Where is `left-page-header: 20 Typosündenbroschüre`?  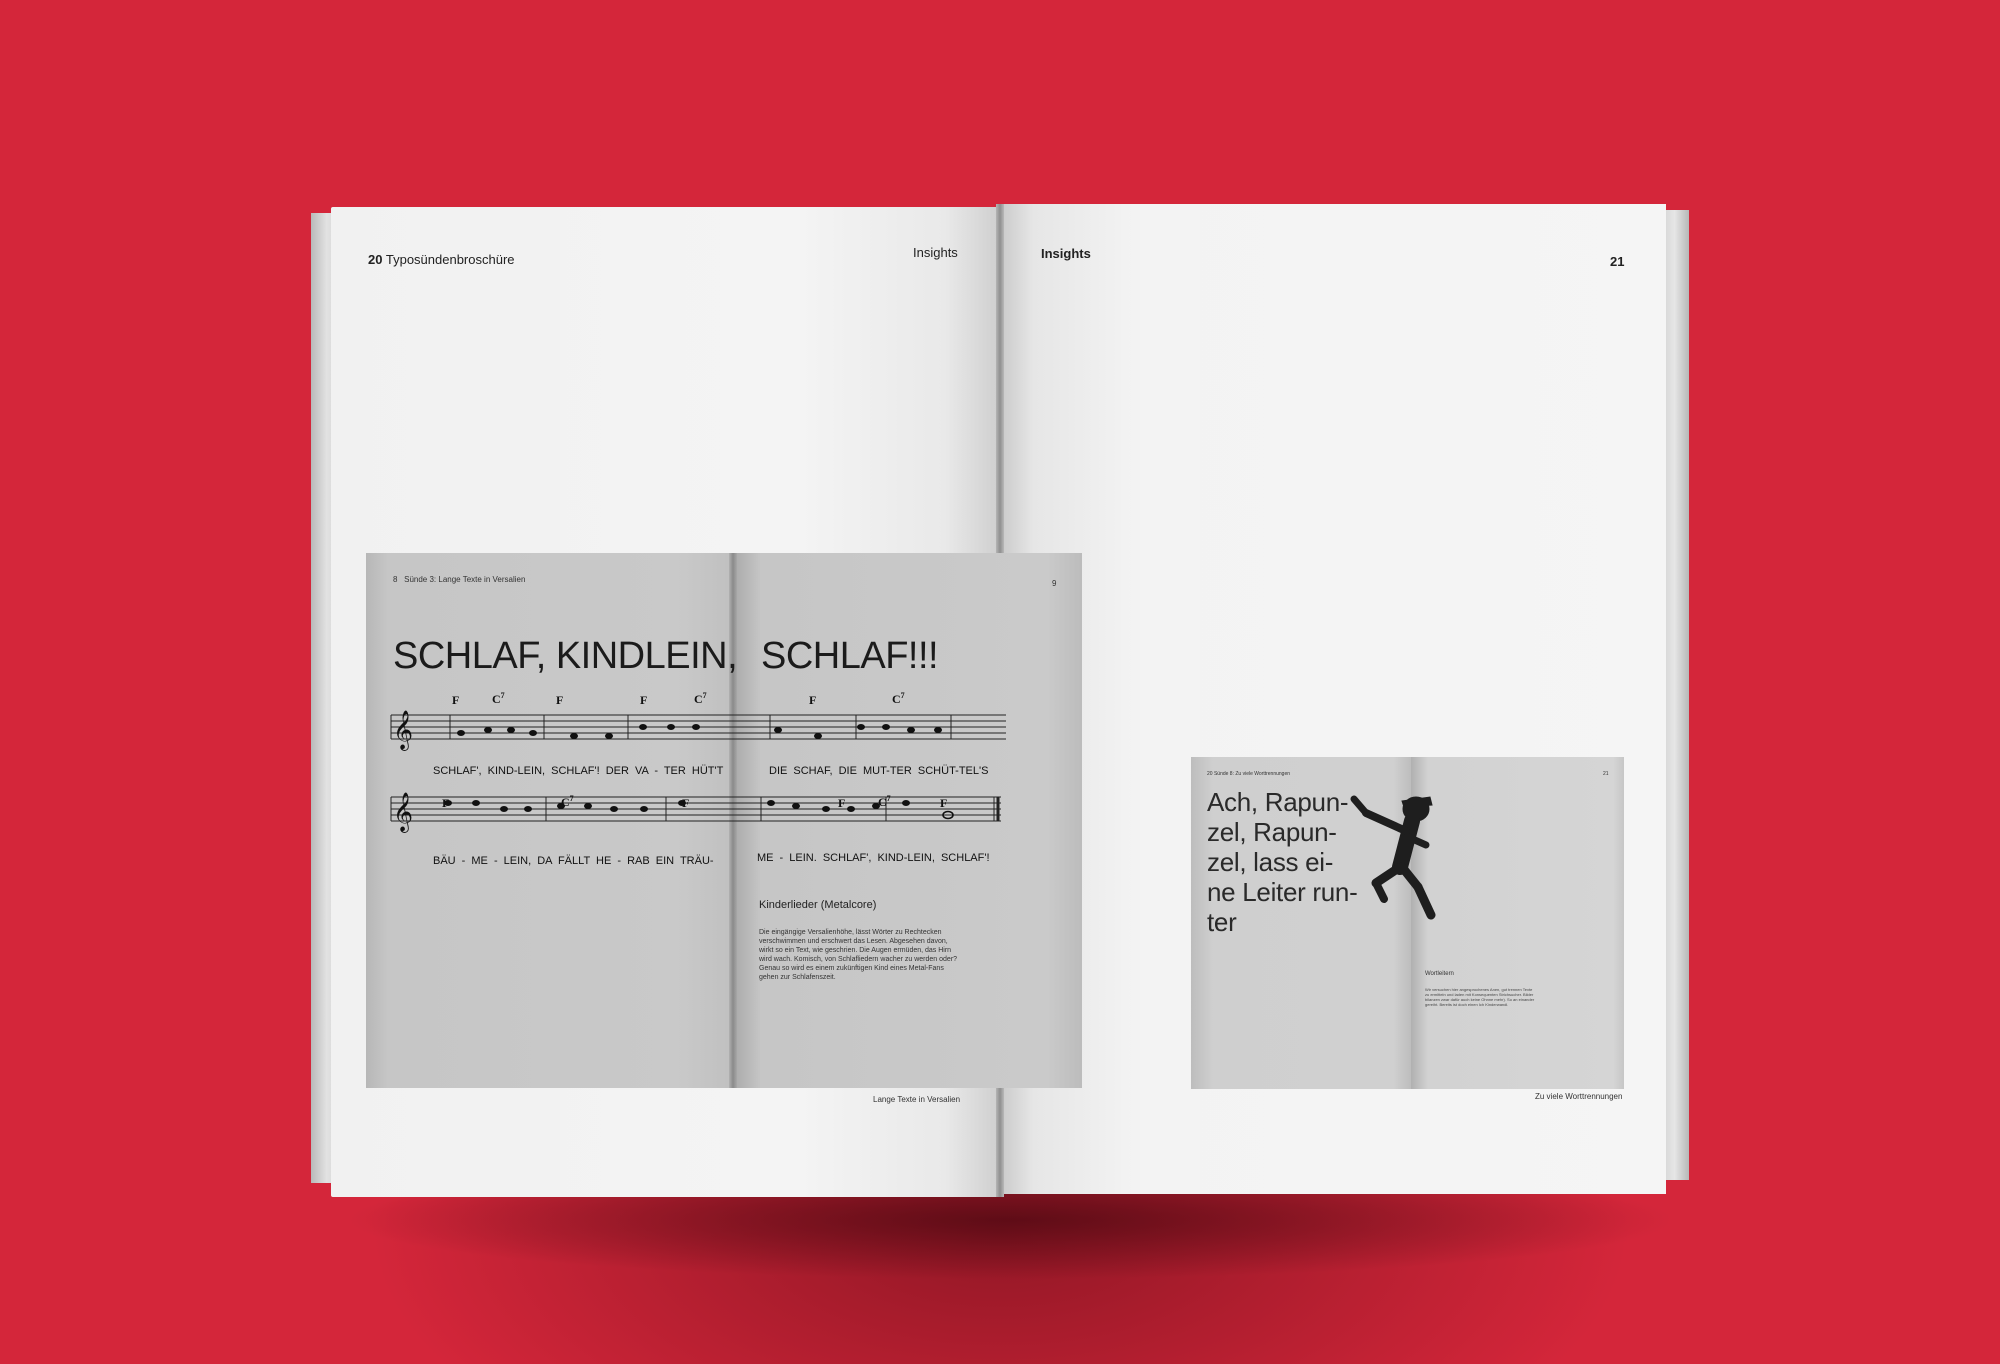 left-page-header: 20 Typosündenbroschüre is located at coordinates (441, 259).